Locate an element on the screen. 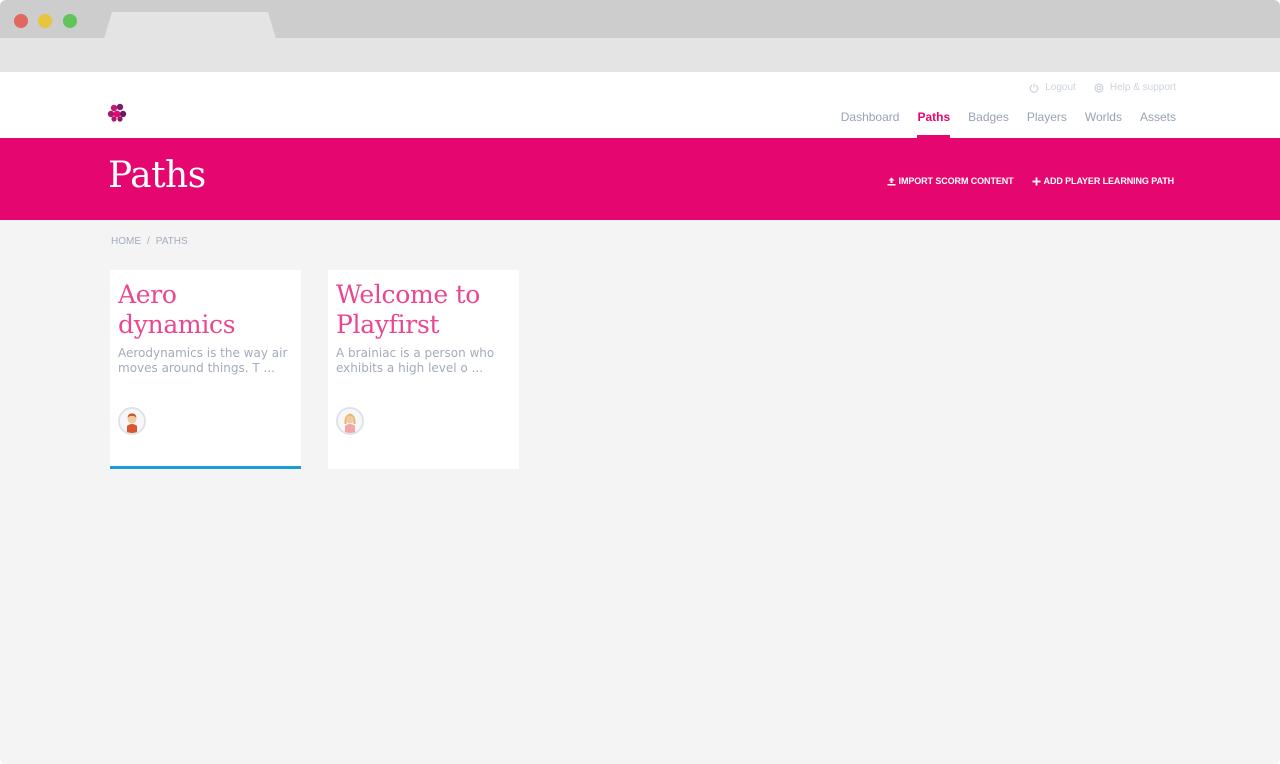 The image size is (1280, 764). browser-toolbar is located at coordinates (640, 55).